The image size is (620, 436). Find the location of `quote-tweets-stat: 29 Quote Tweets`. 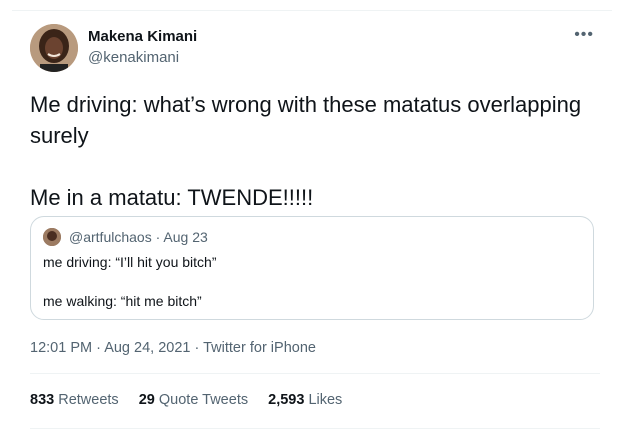

quote-tweets-stat: 29 Quote Tweets is located at coordinates (193, 400).